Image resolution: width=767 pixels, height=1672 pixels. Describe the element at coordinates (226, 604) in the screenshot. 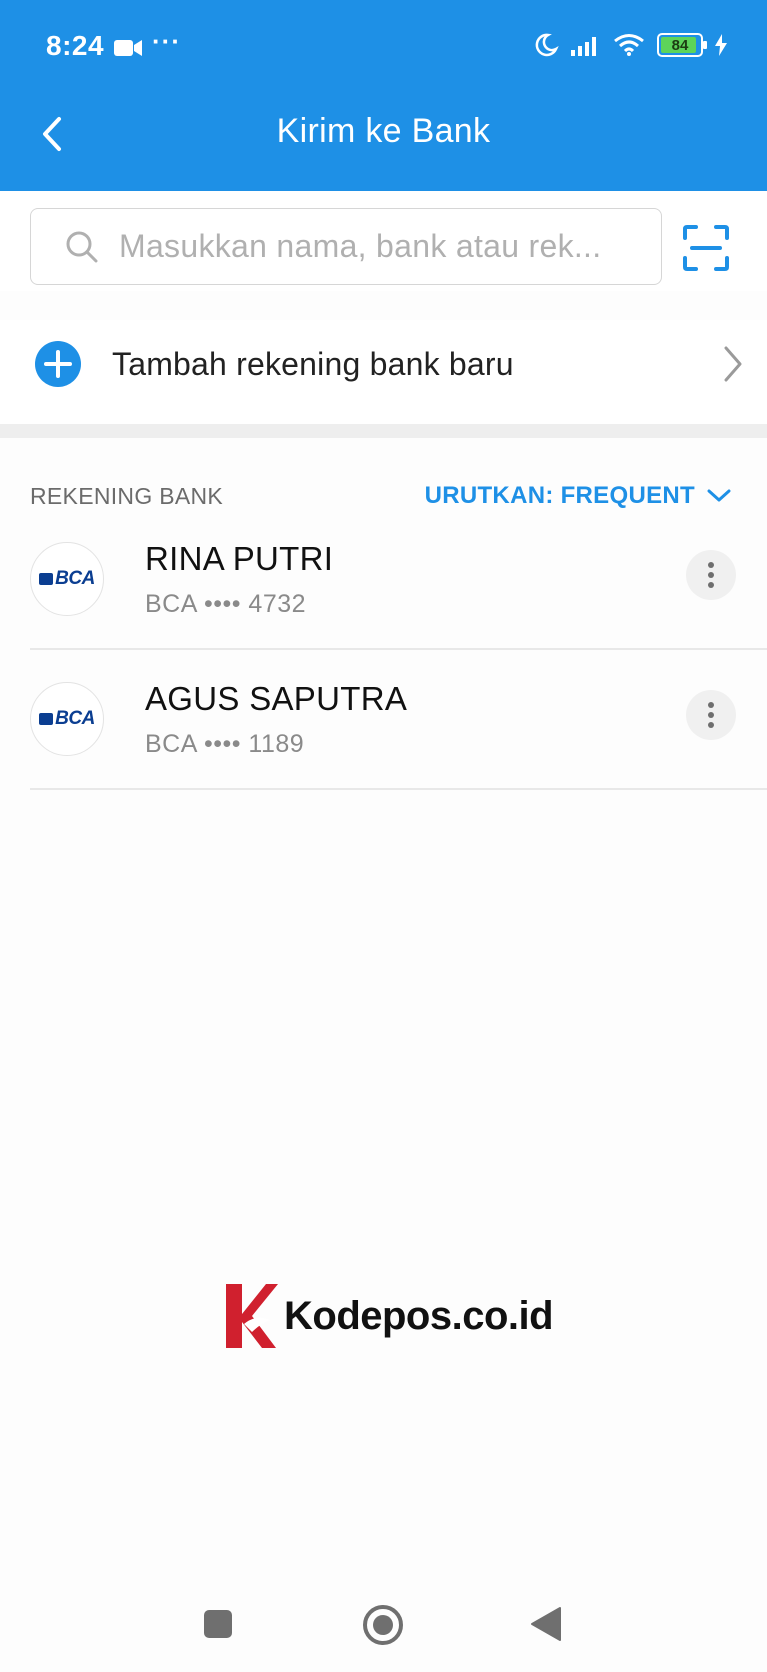

I see `account-number: BCA •••• 4732` at that location.